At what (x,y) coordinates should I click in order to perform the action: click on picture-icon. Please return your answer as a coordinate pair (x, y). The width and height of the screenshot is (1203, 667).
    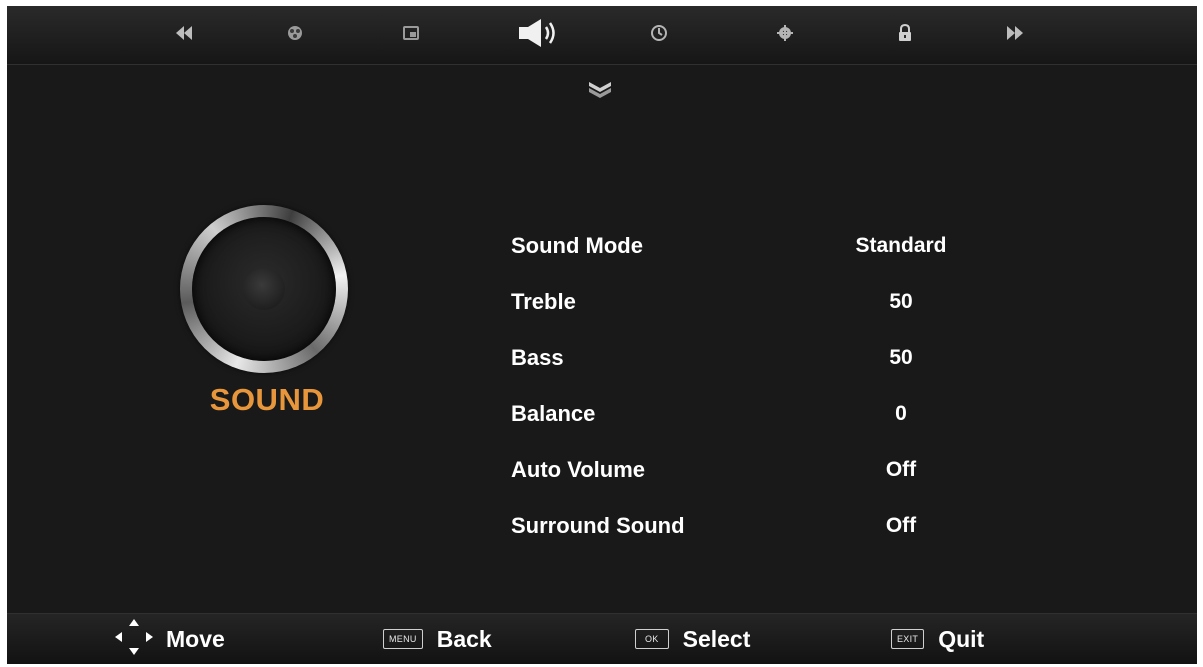
    Looking at the image, I should click on (295, 33).